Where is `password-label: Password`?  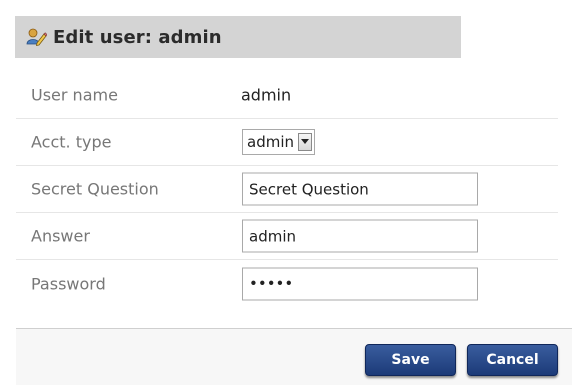 password-label: Password is located at coordinates (68, 283).